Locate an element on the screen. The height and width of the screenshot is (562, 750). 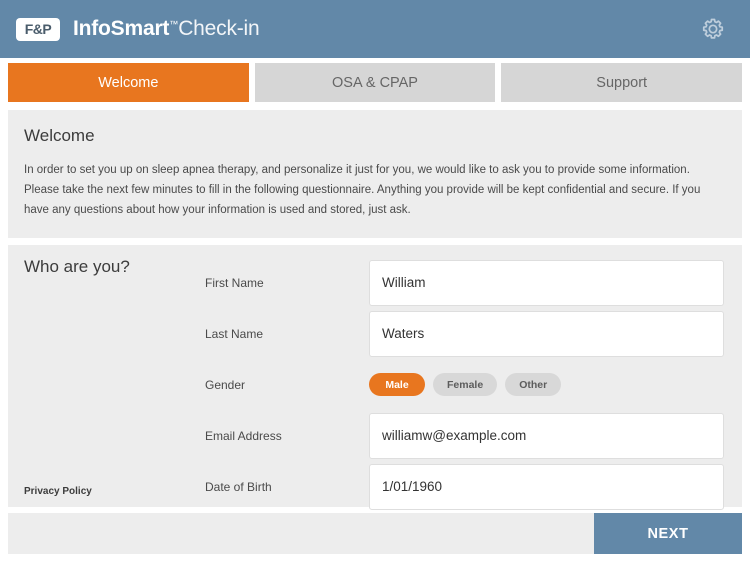
email-label: Email Address is located at coordinates (243, 435).